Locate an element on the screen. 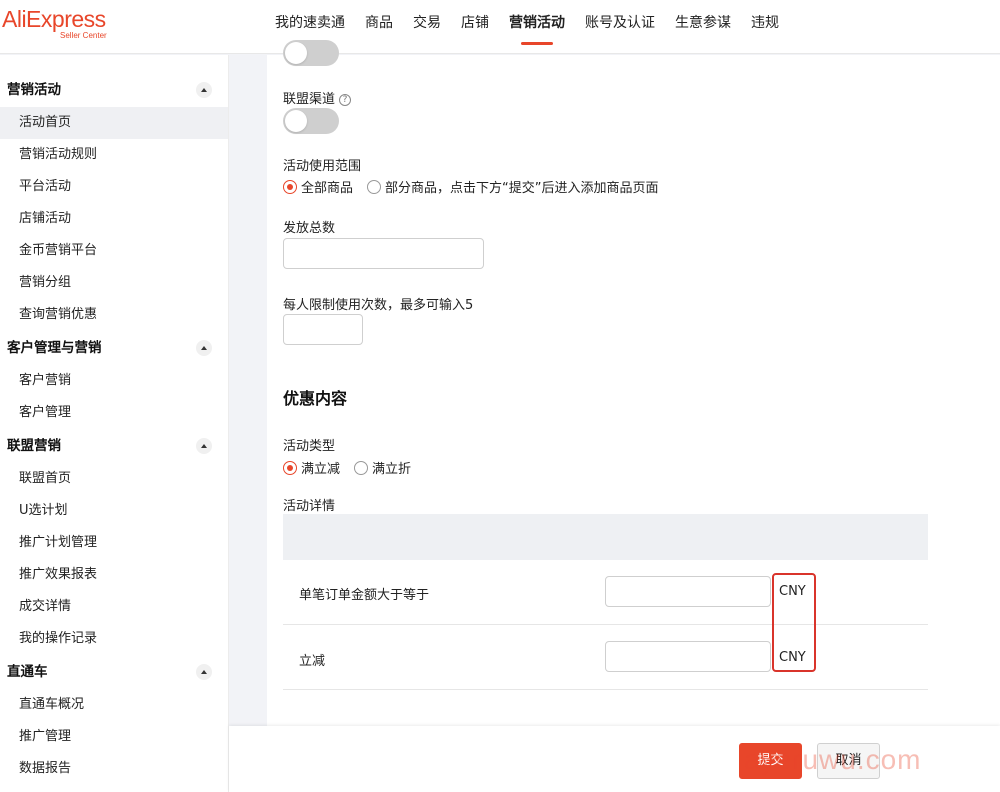 This screenshot has height=792, width=1000. sidebar-item-deal-details: 成交详情 is located at coordinates (114, 607).